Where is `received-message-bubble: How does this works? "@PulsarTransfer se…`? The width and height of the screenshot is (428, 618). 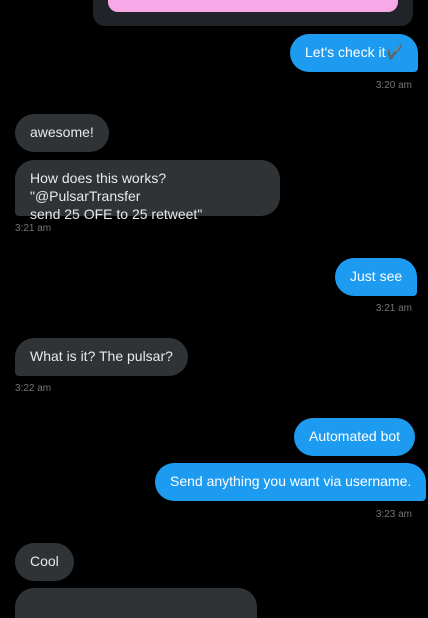 received-message-bubble: How does this works? "@PulsarTransfer se… is located at coordinates (147, 191).